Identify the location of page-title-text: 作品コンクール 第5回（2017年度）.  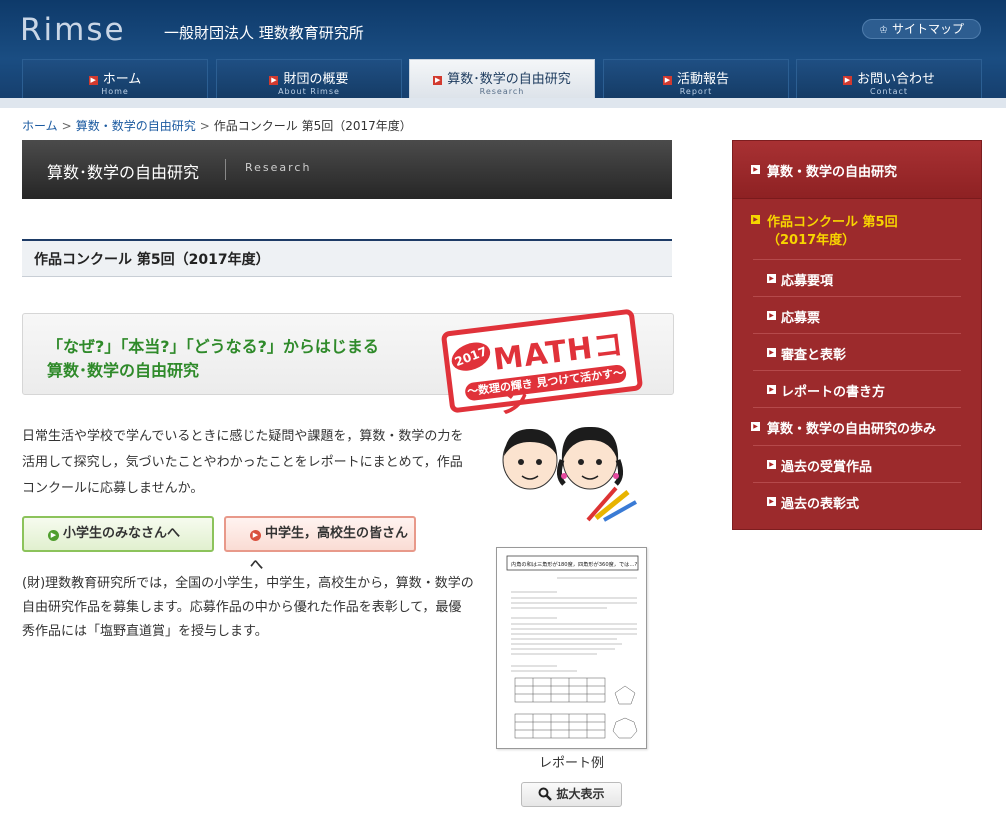
(152, 260).